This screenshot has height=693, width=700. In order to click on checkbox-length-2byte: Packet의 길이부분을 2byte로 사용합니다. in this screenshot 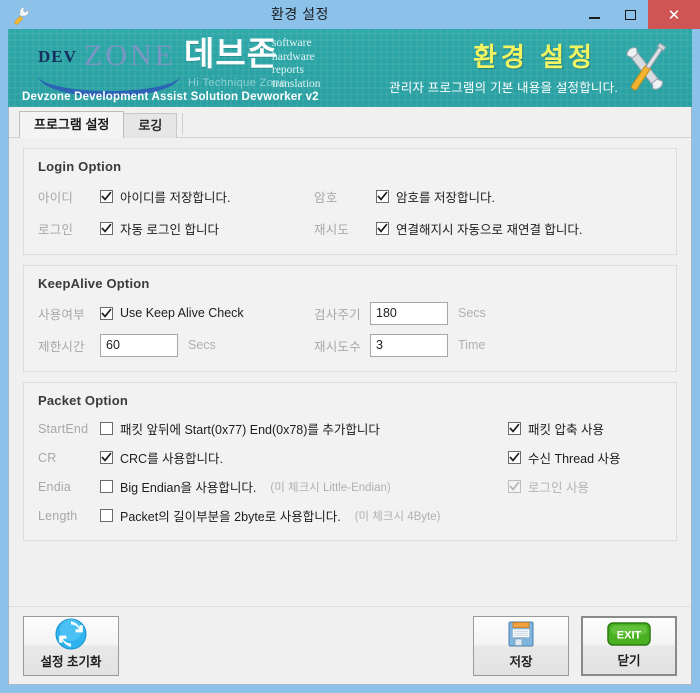, I will do `click(220, 515)`.